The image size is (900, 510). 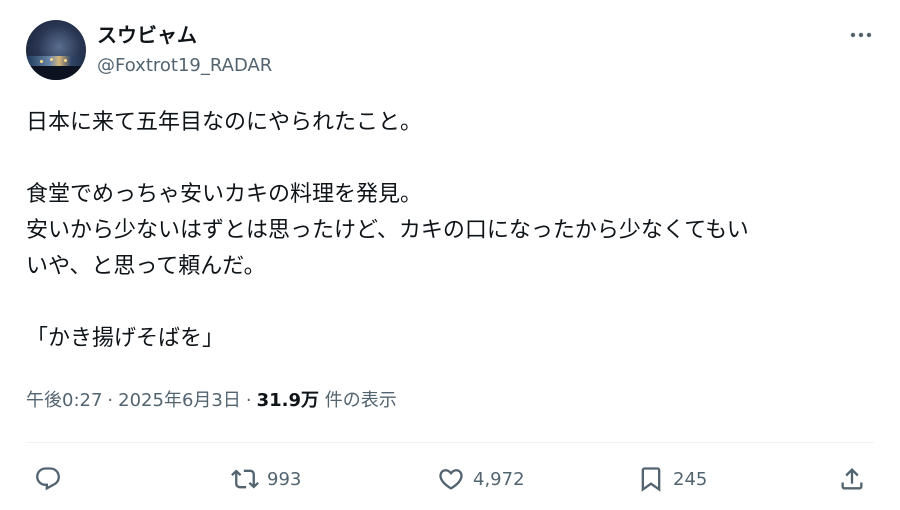 I want to click on share-button, so click(x=852, y=479).